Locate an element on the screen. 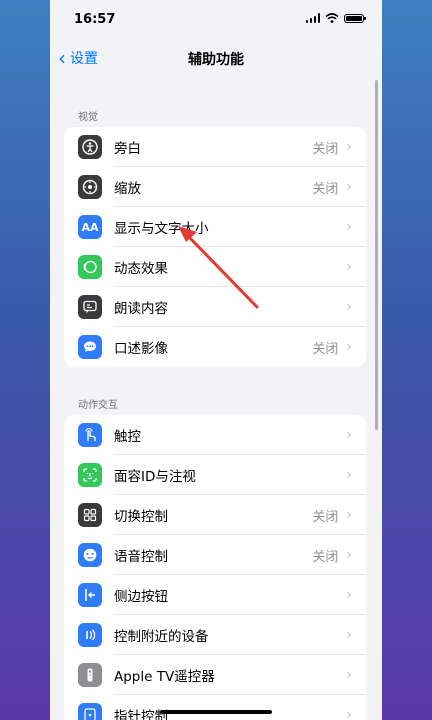 The height and width of the screenshot is (720, 432). apple-tv-remote-icon is located at coordinates (90, 675).